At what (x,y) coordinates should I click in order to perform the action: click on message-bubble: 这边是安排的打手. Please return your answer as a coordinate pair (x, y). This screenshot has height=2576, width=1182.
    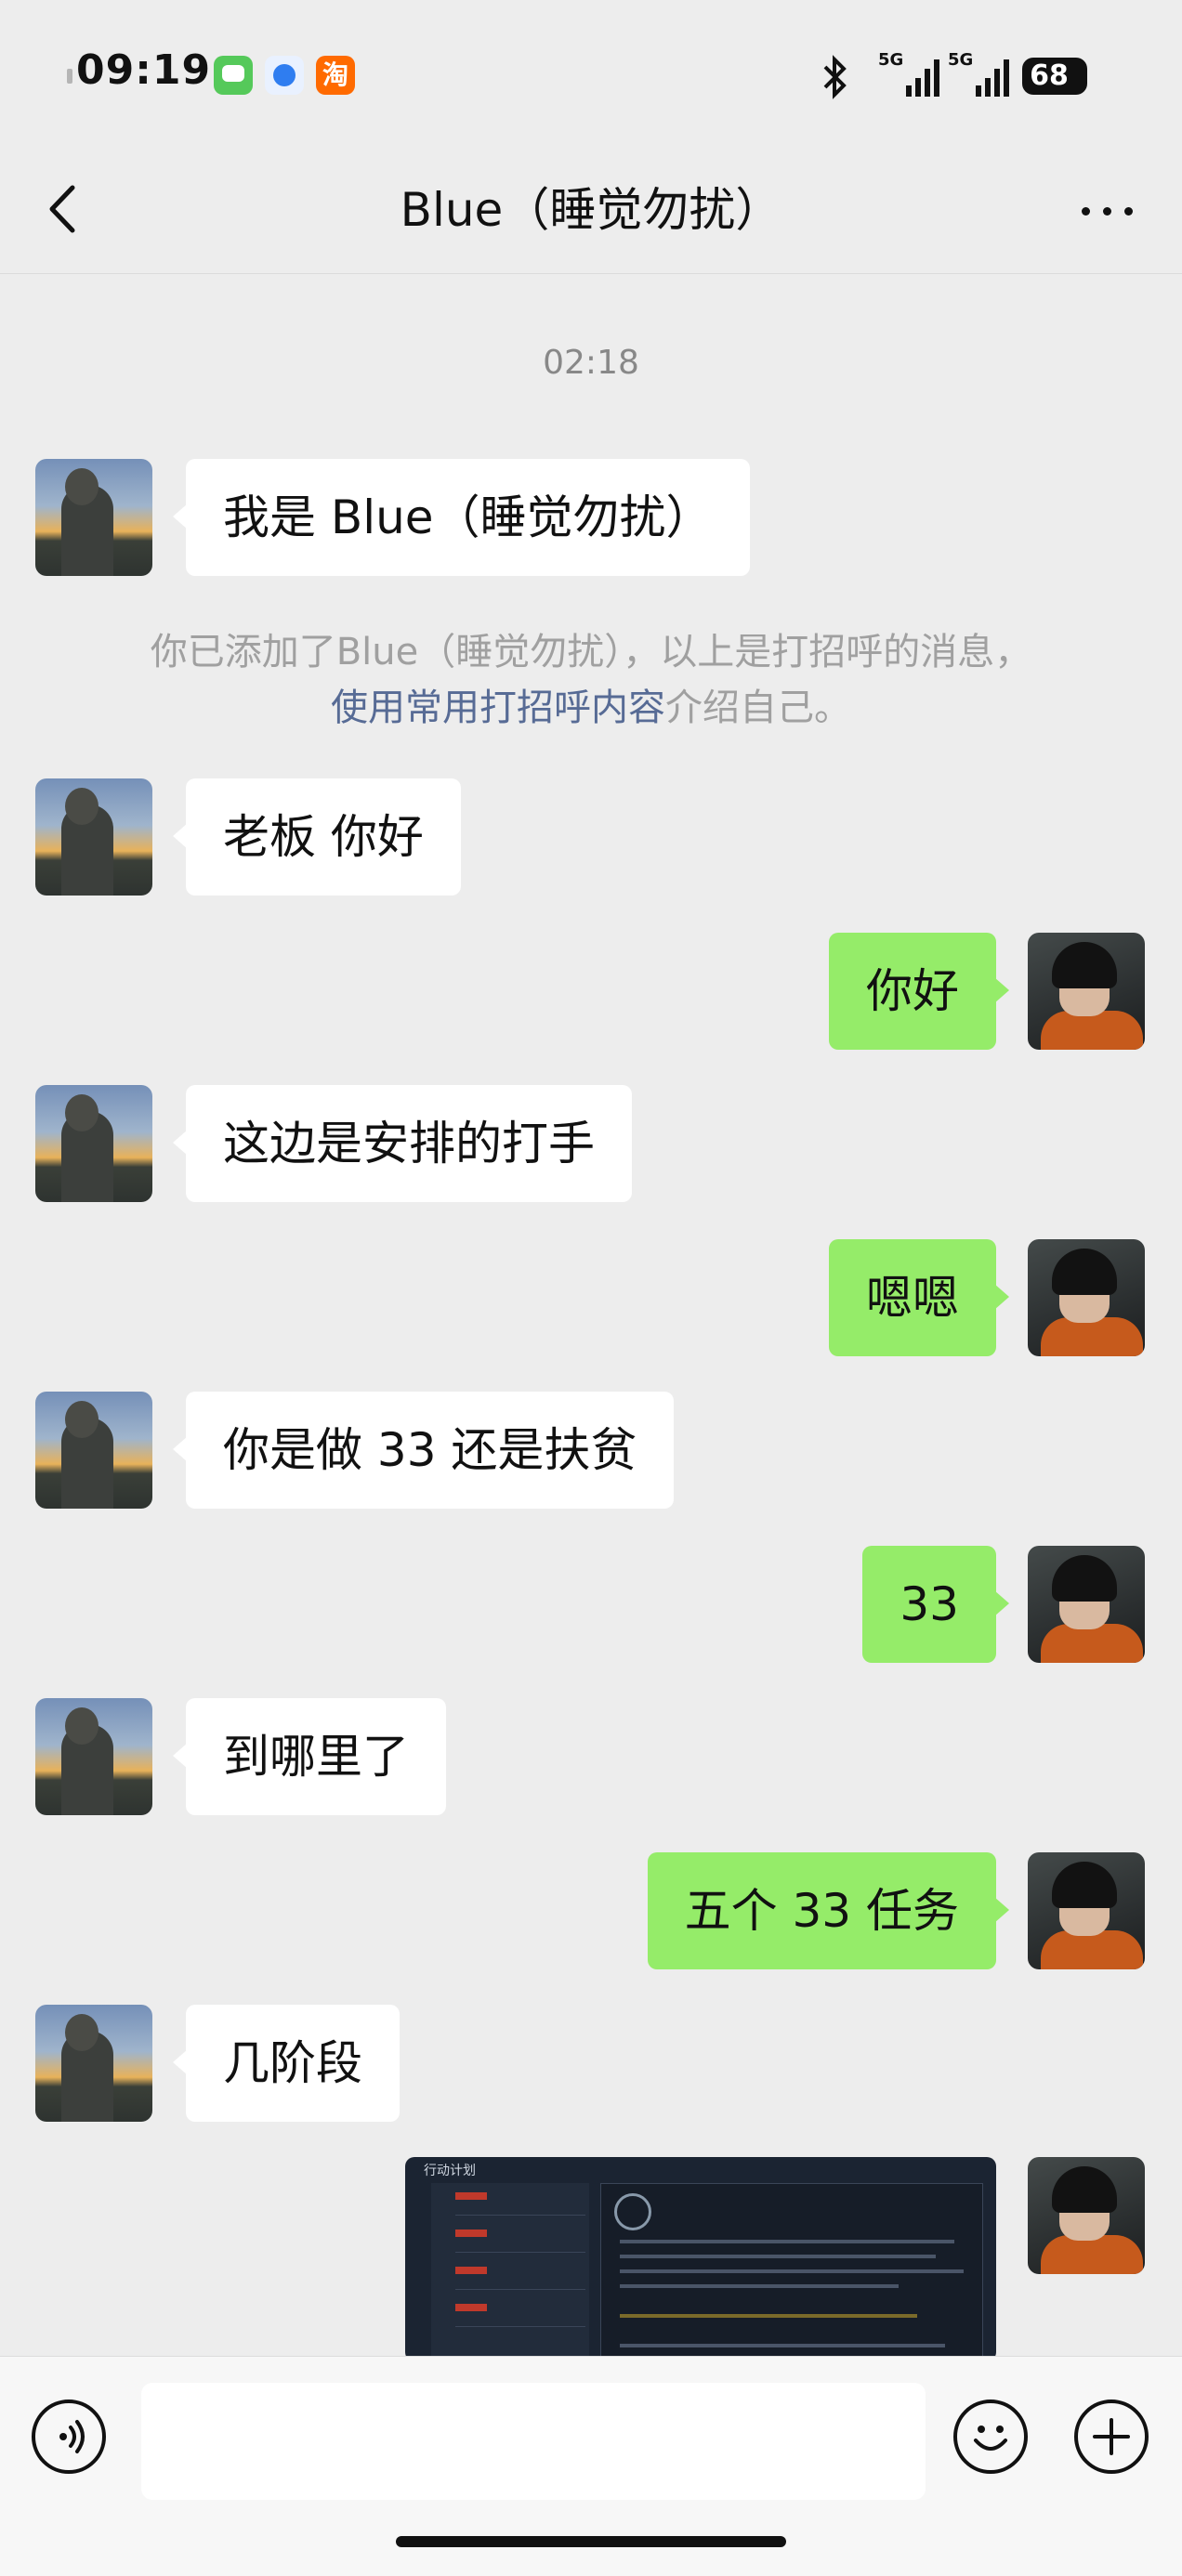
    Looking at the image, I should click on (402, 1143).